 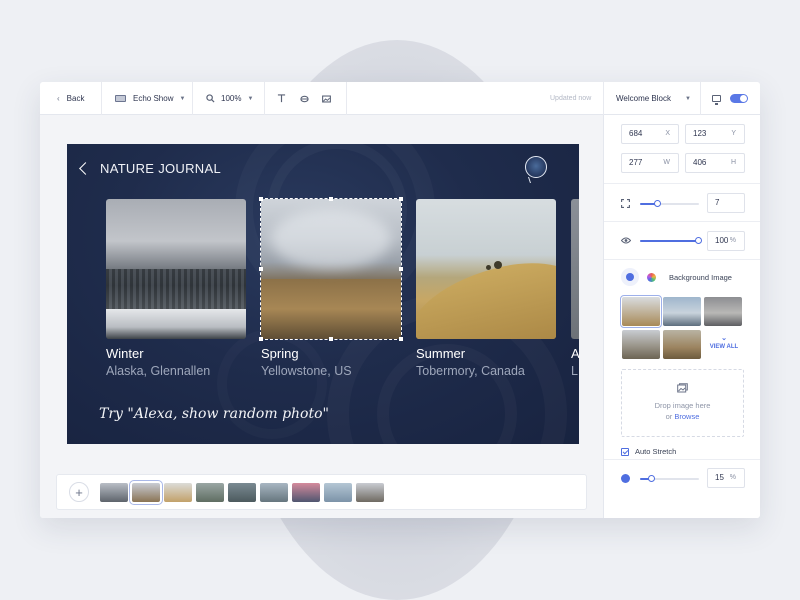 What do you see at coordinates (682, 388) in the screenshot?
I see `image-upload-icon` at bounding box center [682, 388].